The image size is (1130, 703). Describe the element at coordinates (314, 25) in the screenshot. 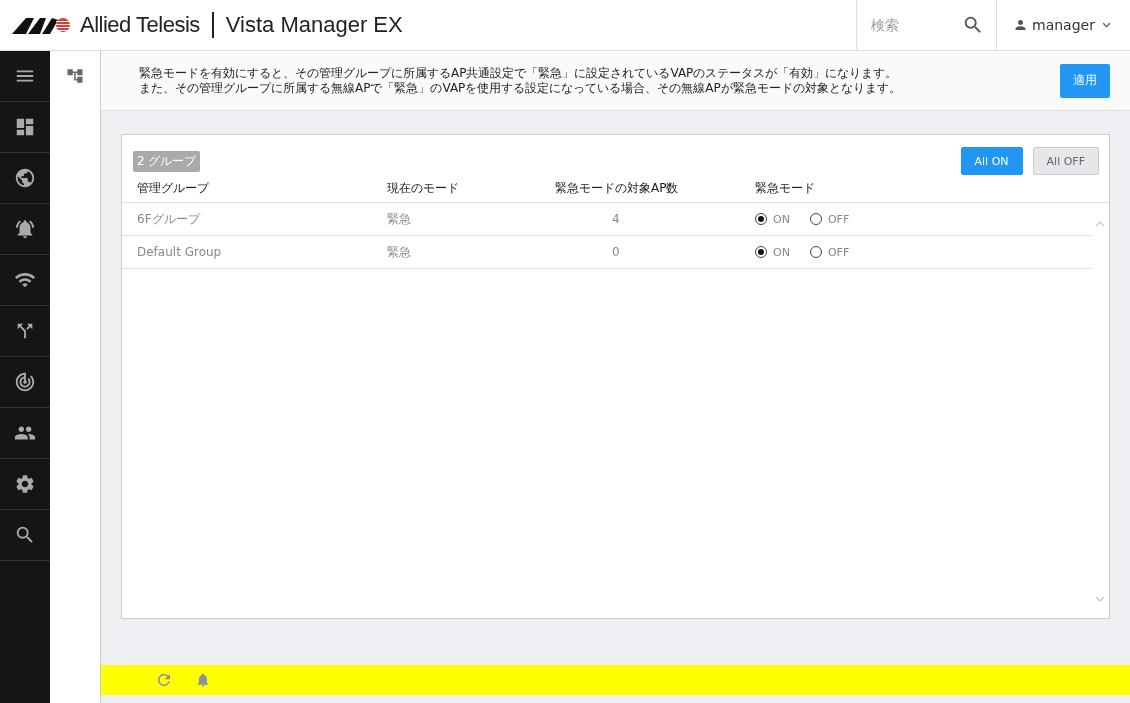

I see `product-title: Vista Manager EX` at that location.